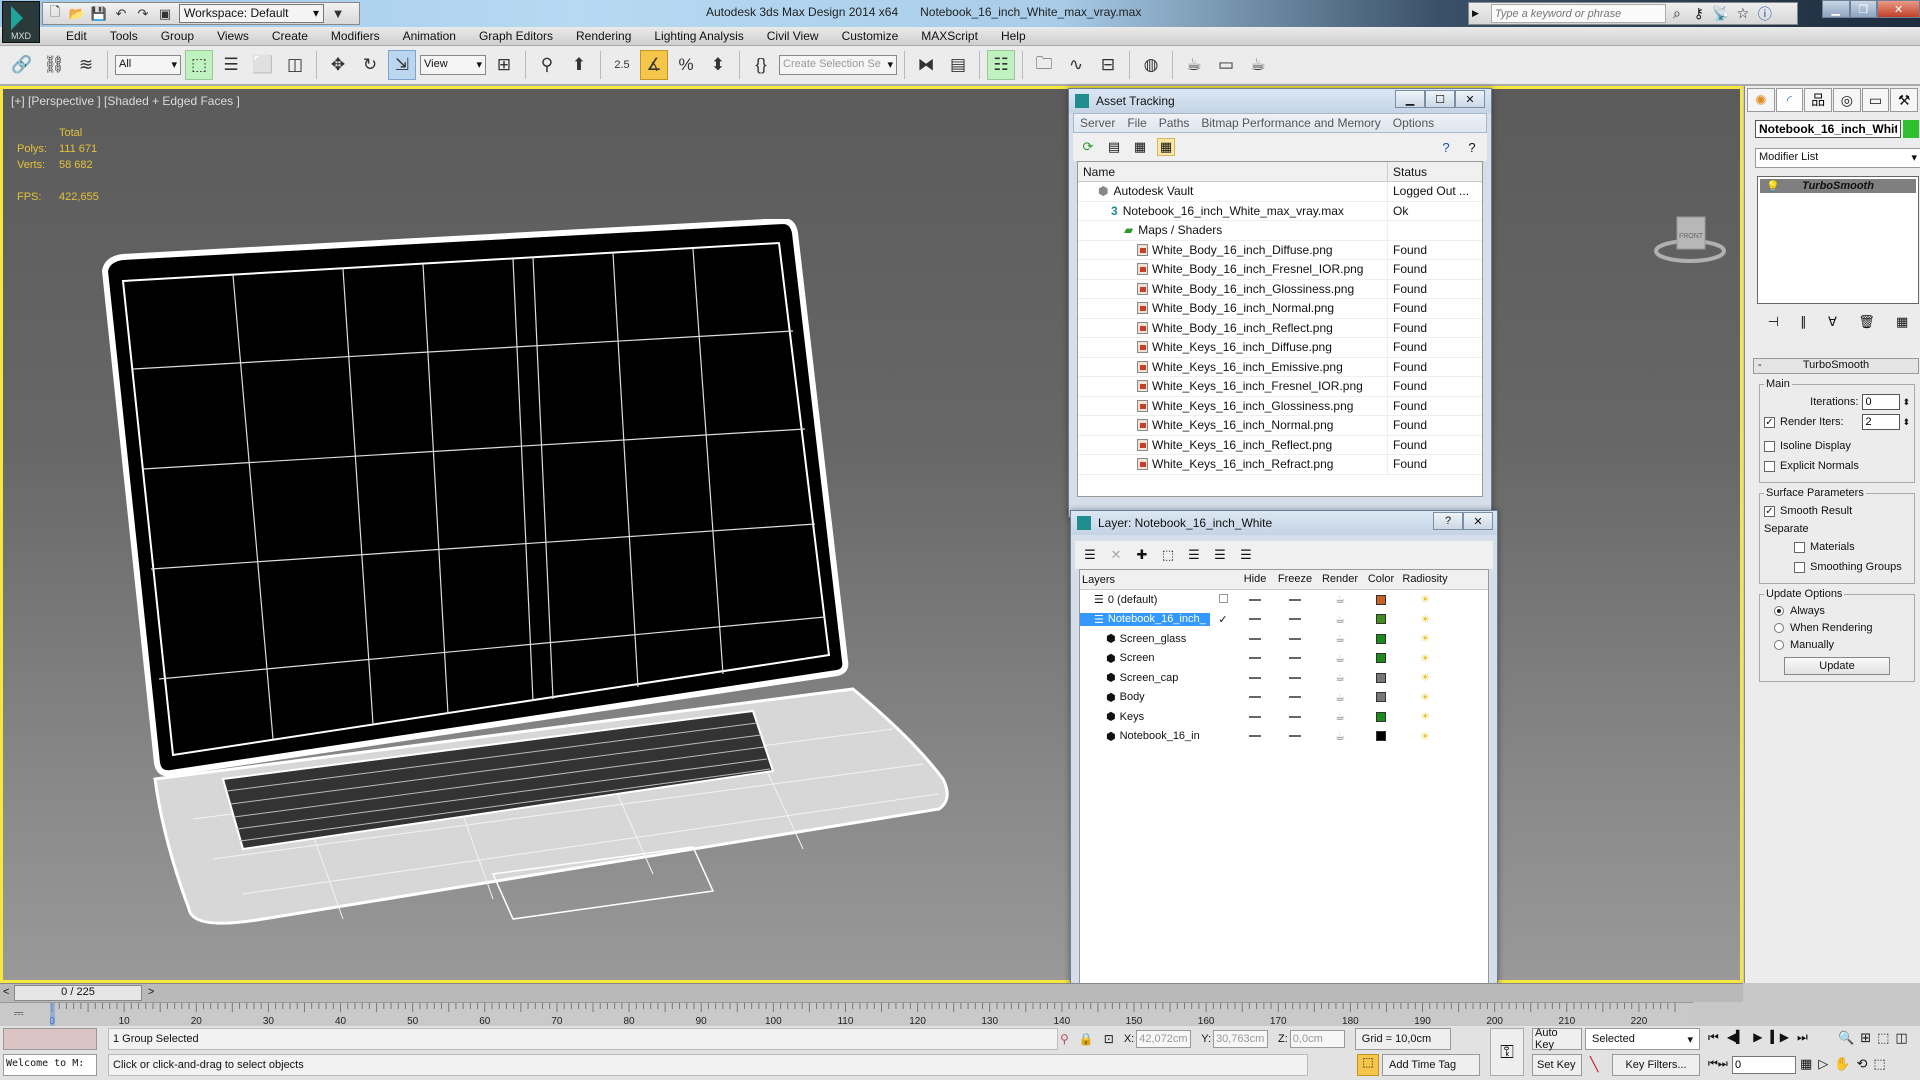 This screenshot has height=1080, width=1920. What do you see at coordinates (1145, 697) in the screenshot?
I see `layer-name-cell: ⬢ Body` at bounding box center [1145, 697].